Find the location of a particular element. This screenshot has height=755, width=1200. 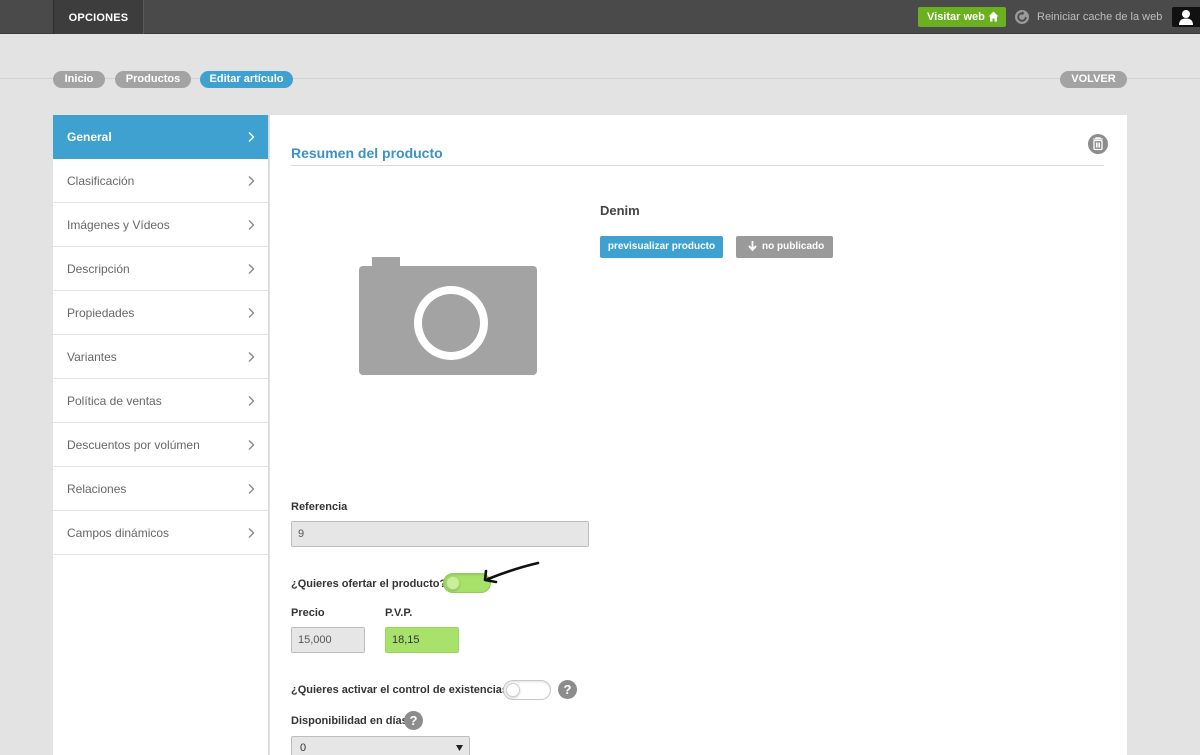

user-icon is located at coordinates (1186, 17).